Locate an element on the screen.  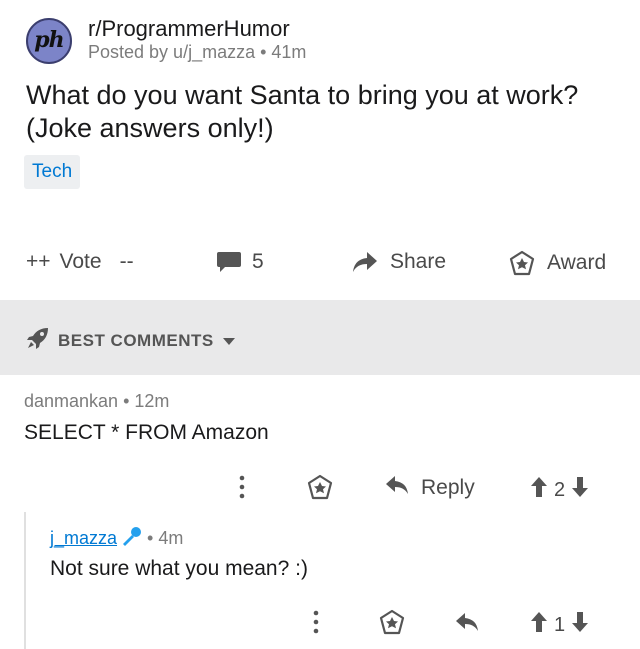
share-button: Share is located at coordinates (399, 262).